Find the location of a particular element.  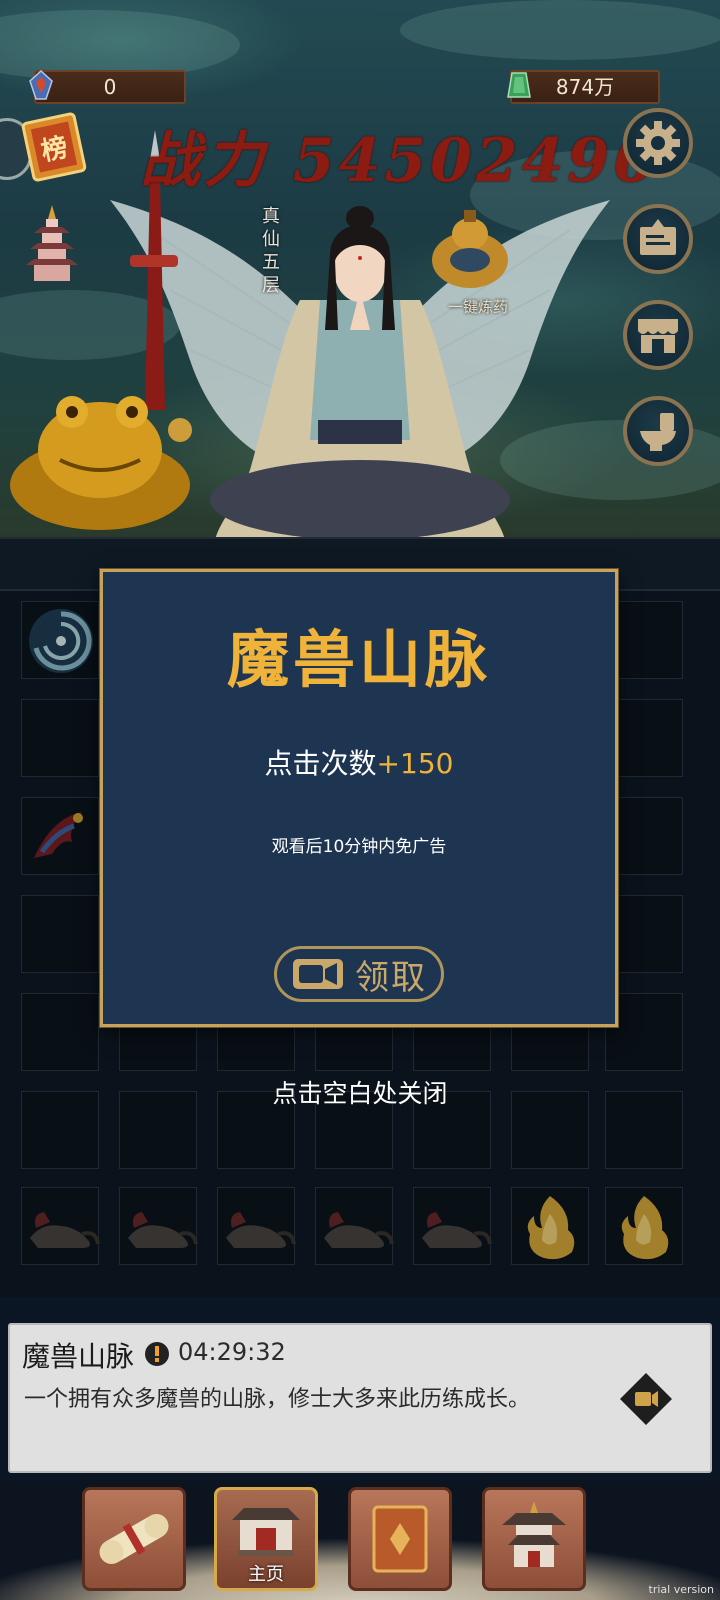

video-ad-button-icon is located at coordinates (646, 1399).